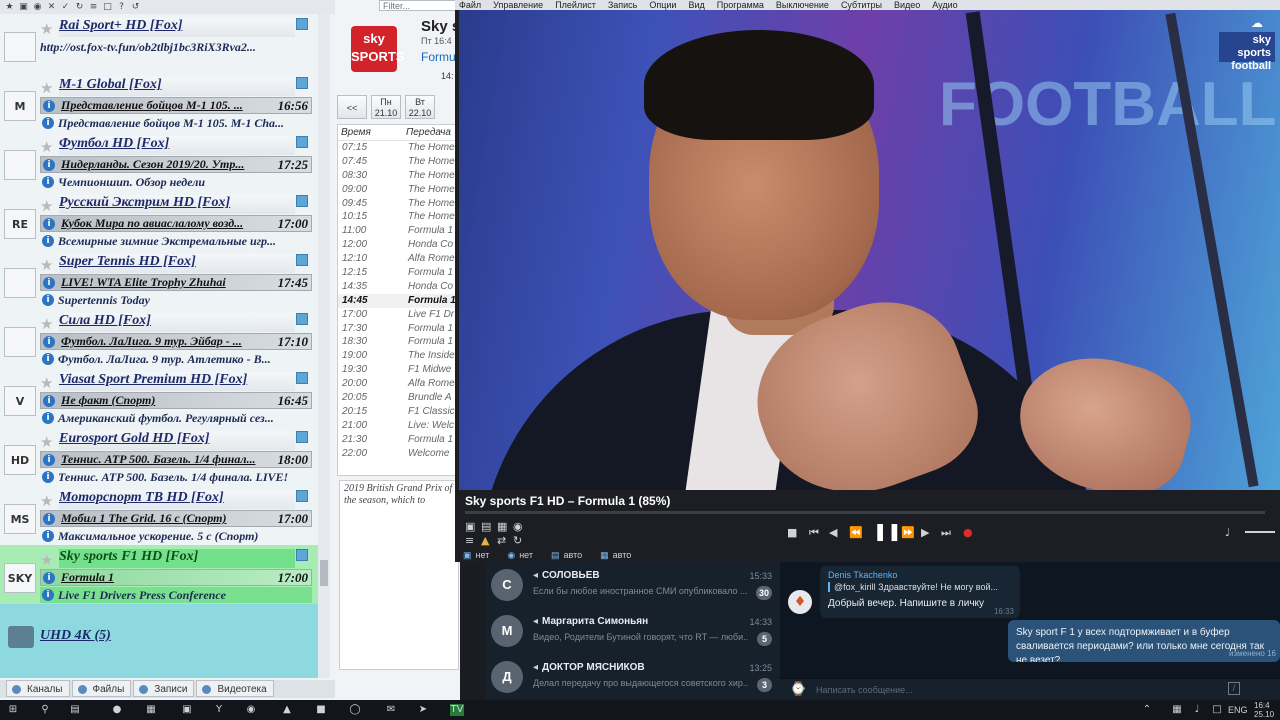 The image size is (1280, 720). I want to click on menu-item: Программа, so click(740, 5).